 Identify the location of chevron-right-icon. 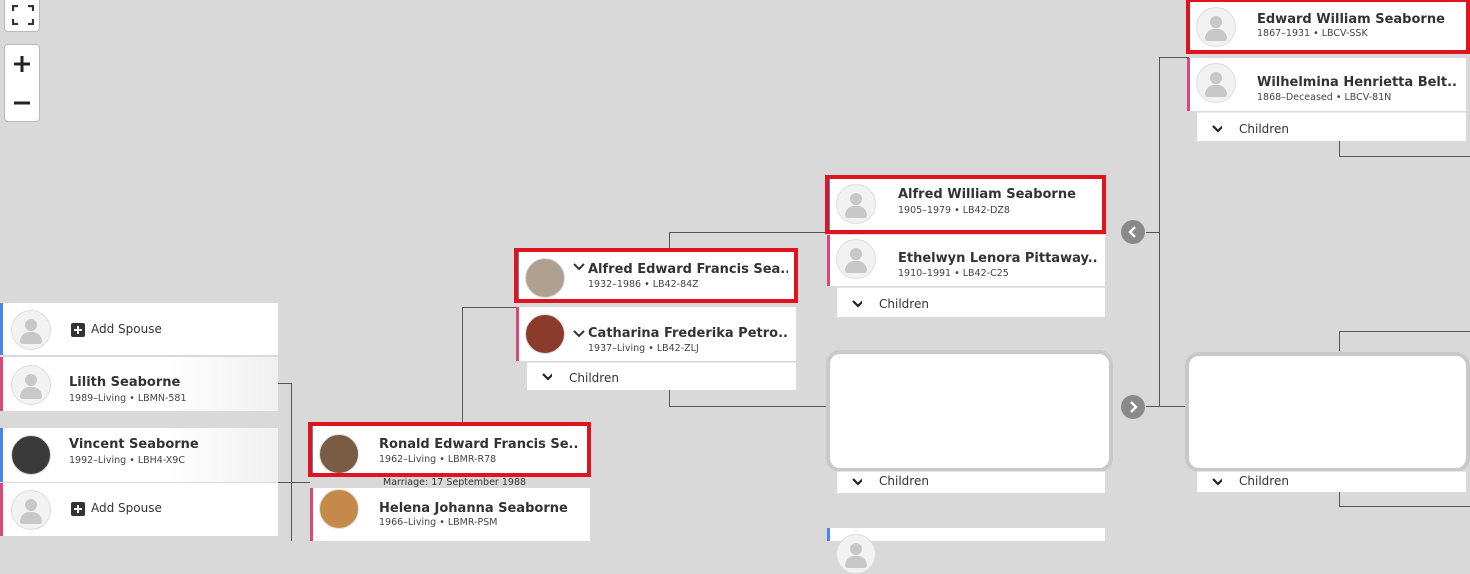
(1134, 407).